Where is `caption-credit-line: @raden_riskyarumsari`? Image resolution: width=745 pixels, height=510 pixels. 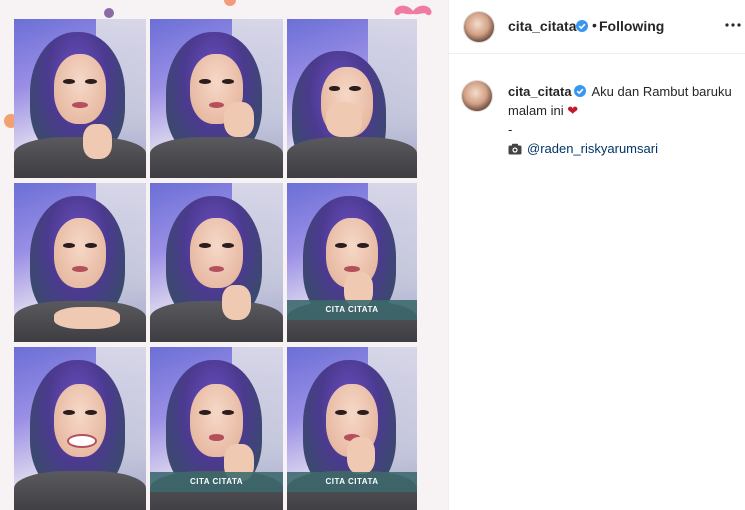 caption-credit-line: @raden_riskyarumsari is located at coordinates (583, 148).